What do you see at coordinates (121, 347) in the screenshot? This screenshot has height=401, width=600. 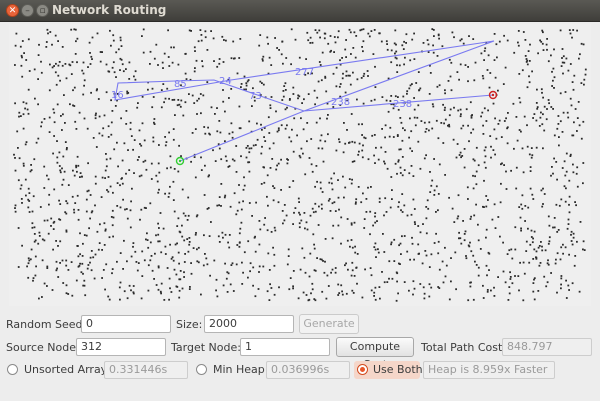 I see `source-node-input: 312` at bounding box center [121, 347].